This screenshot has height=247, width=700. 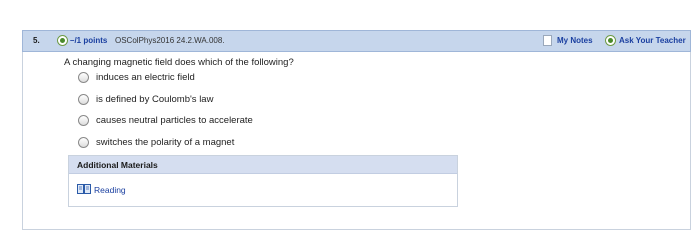 I want to click on question-number: 5., so click(x=36, y=40).